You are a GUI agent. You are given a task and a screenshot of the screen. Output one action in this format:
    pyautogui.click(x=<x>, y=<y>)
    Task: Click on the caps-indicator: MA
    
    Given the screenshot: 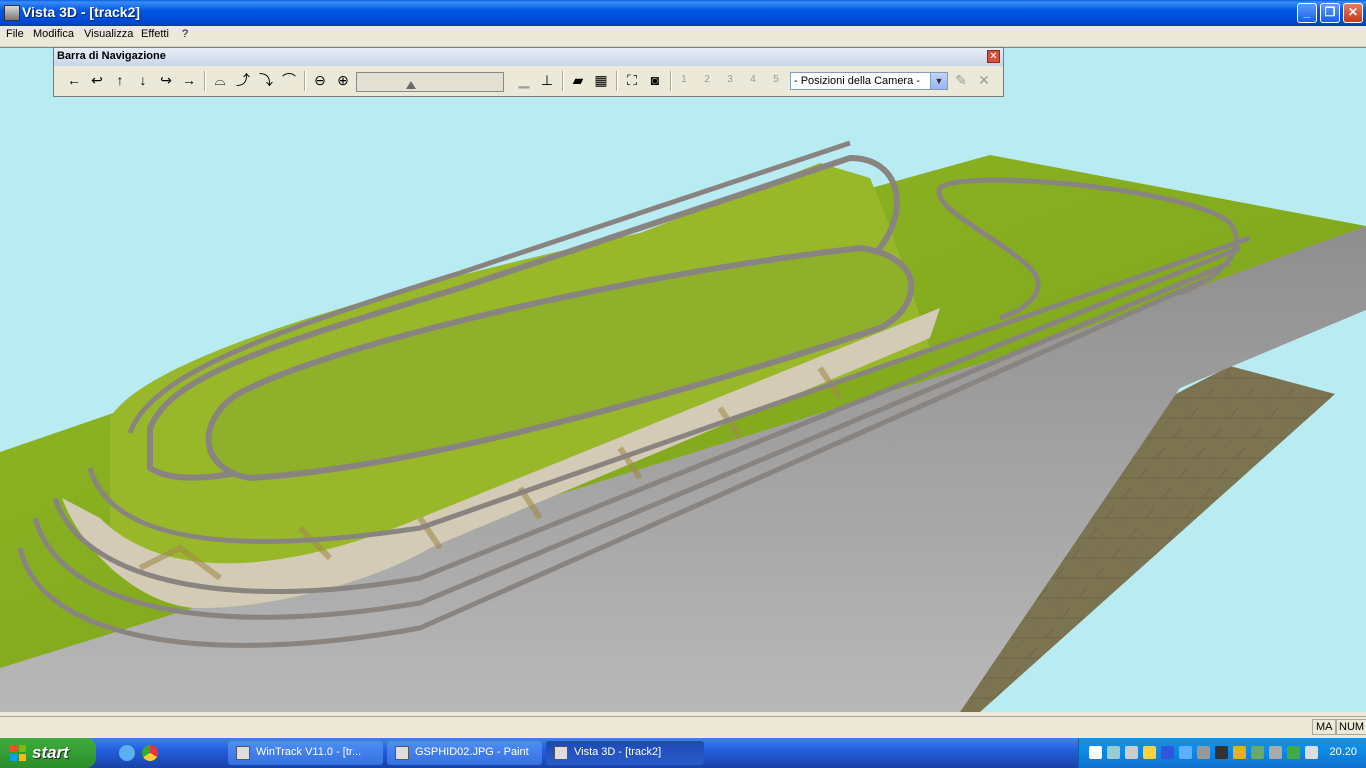 What is the action you would take?
    pyautogui.click(x=1324, y=727)
    